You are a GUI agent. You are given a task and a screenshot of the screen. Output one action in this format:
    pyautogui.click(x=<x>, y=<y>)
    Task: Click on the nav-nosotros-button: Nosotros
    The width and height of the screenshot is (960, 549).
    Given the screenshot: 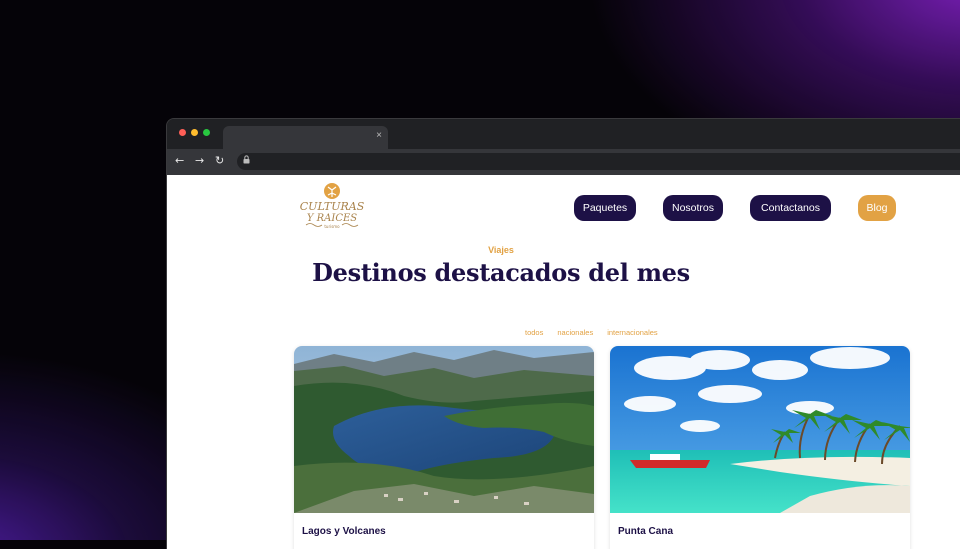 What is the action you would take?
    pyautogui.click(x=693, y=208)
    